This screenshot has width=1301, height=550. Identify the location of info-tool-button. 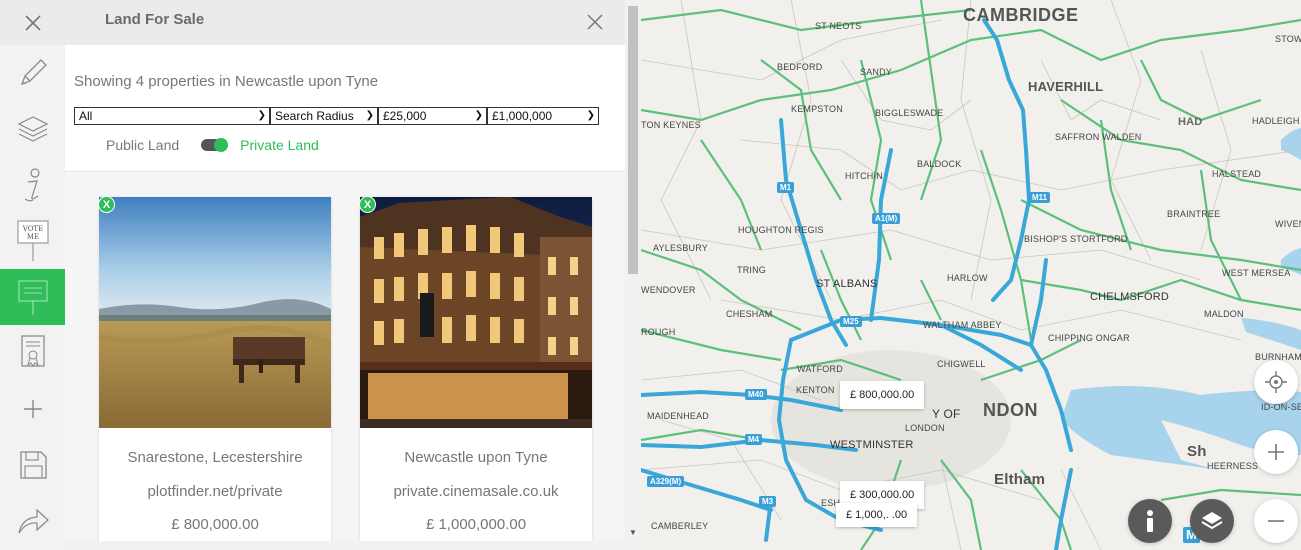
(32, 185).